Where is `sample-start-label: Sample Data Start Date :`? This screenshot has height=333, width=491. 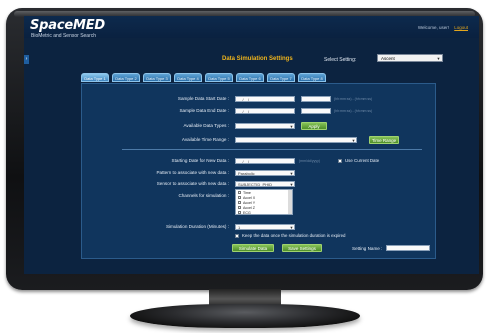 sample-start-label: Sample Data Start Date : is located at coordinates (203, 98).